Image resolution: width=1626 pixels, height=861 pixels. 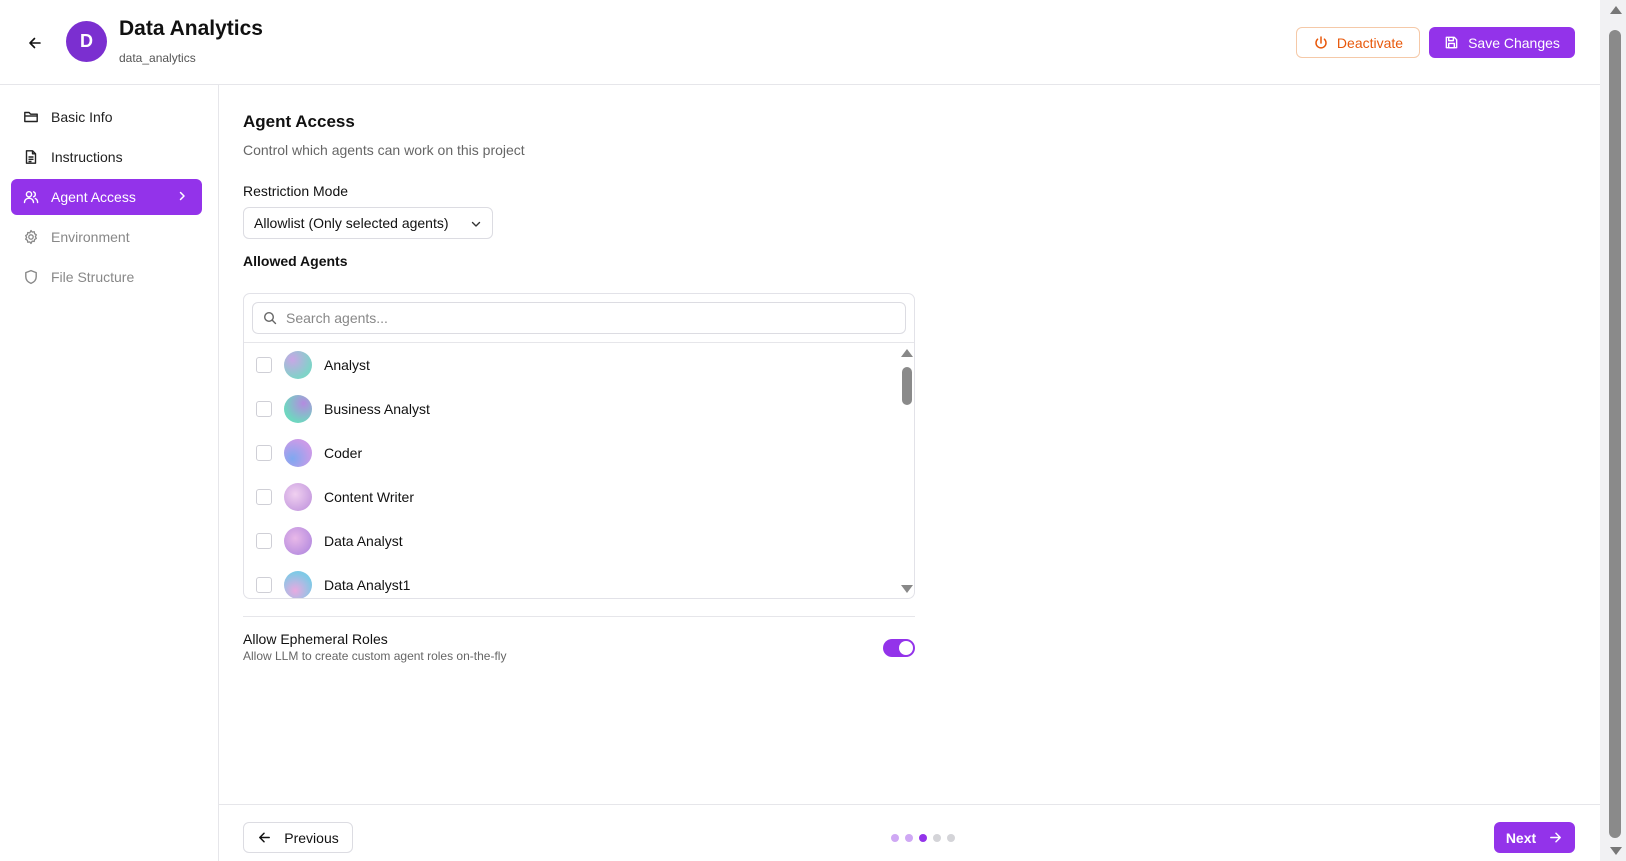 What do you see at coordinates (296, 191) in the screenshot?
I see `restriction-mode-label: Restriction Mode` at bounding box center [296, 191].